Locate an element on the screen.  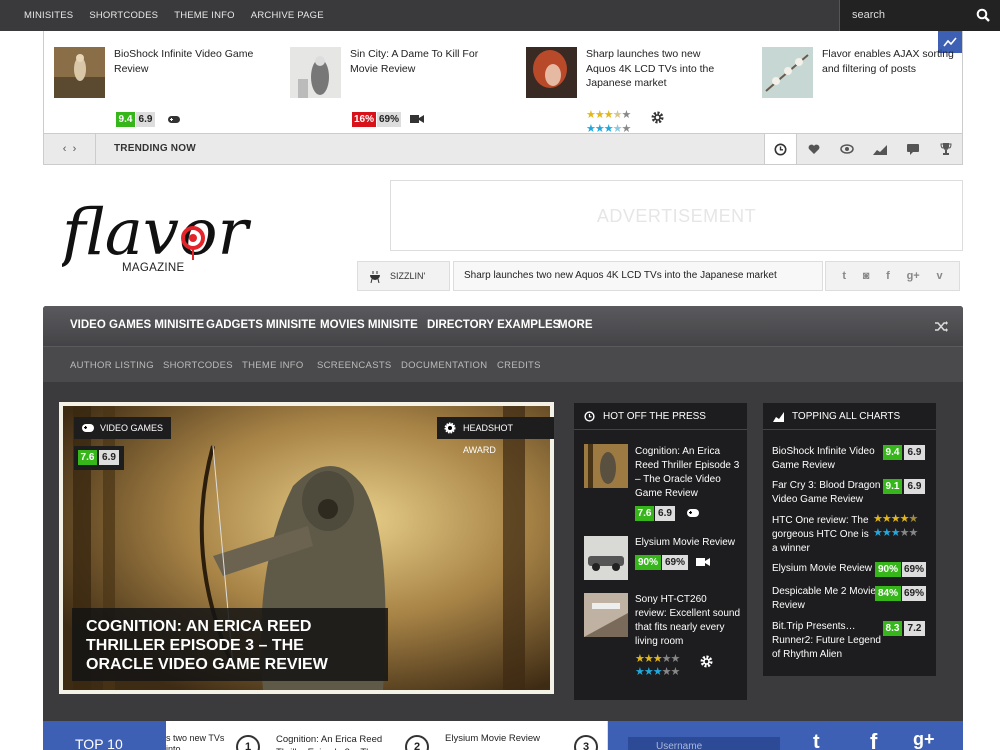
post-title: Elysium Movie Review is located at coordinates (688, 543).